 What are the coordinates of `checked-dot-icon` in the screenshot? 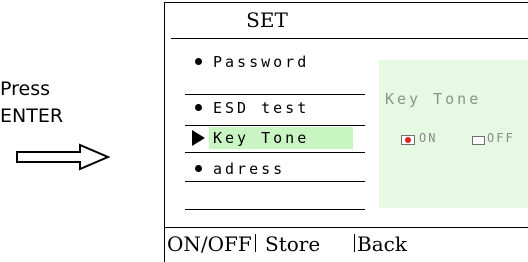 It's located at (408, 140).